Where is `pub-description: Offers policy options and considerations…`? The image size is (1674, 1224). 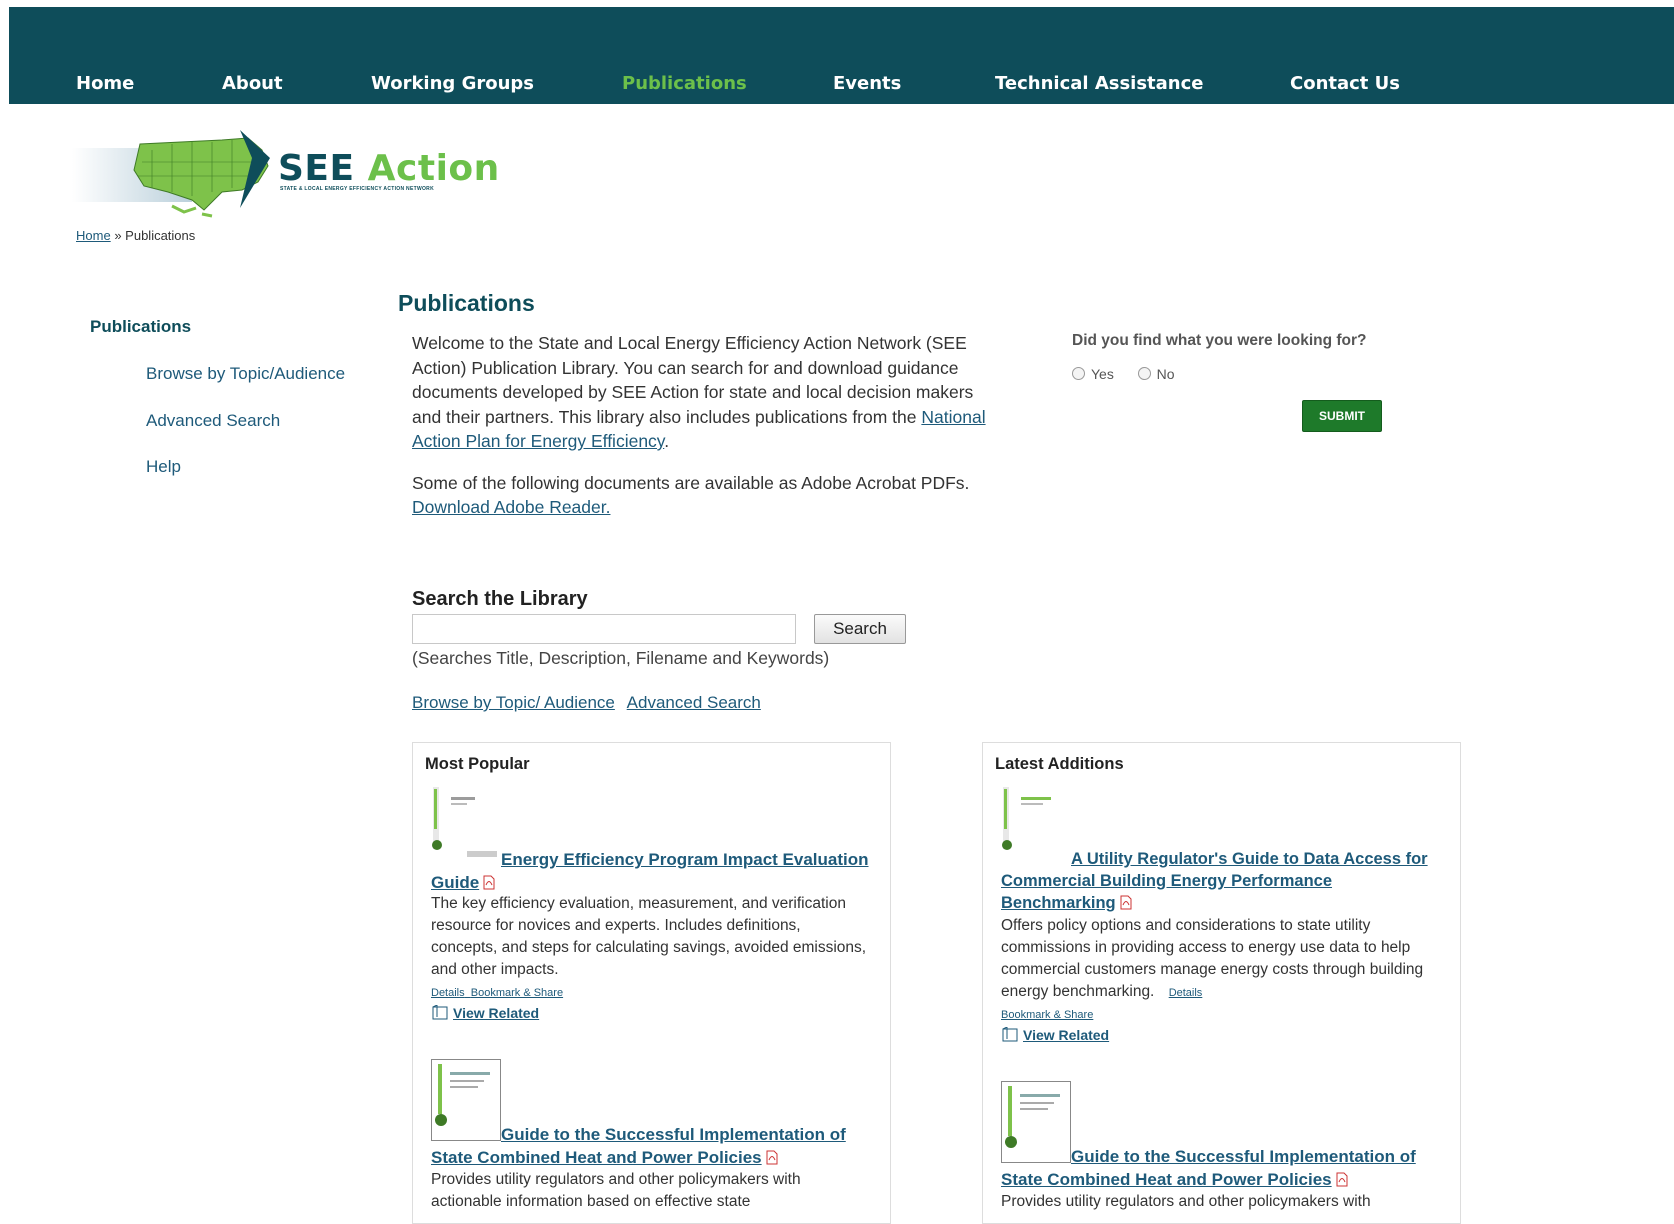 pub-description: Offers policy options and considerations… is located at coordinates (1212, 958).